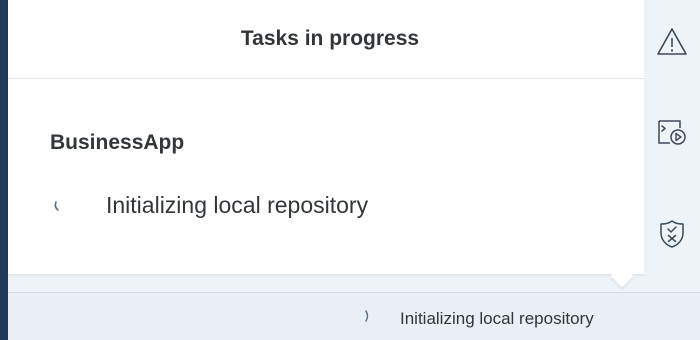  Describe the element at coordinates (672, 170) in the screenshot. I see `right-side-toolbar` at that location.